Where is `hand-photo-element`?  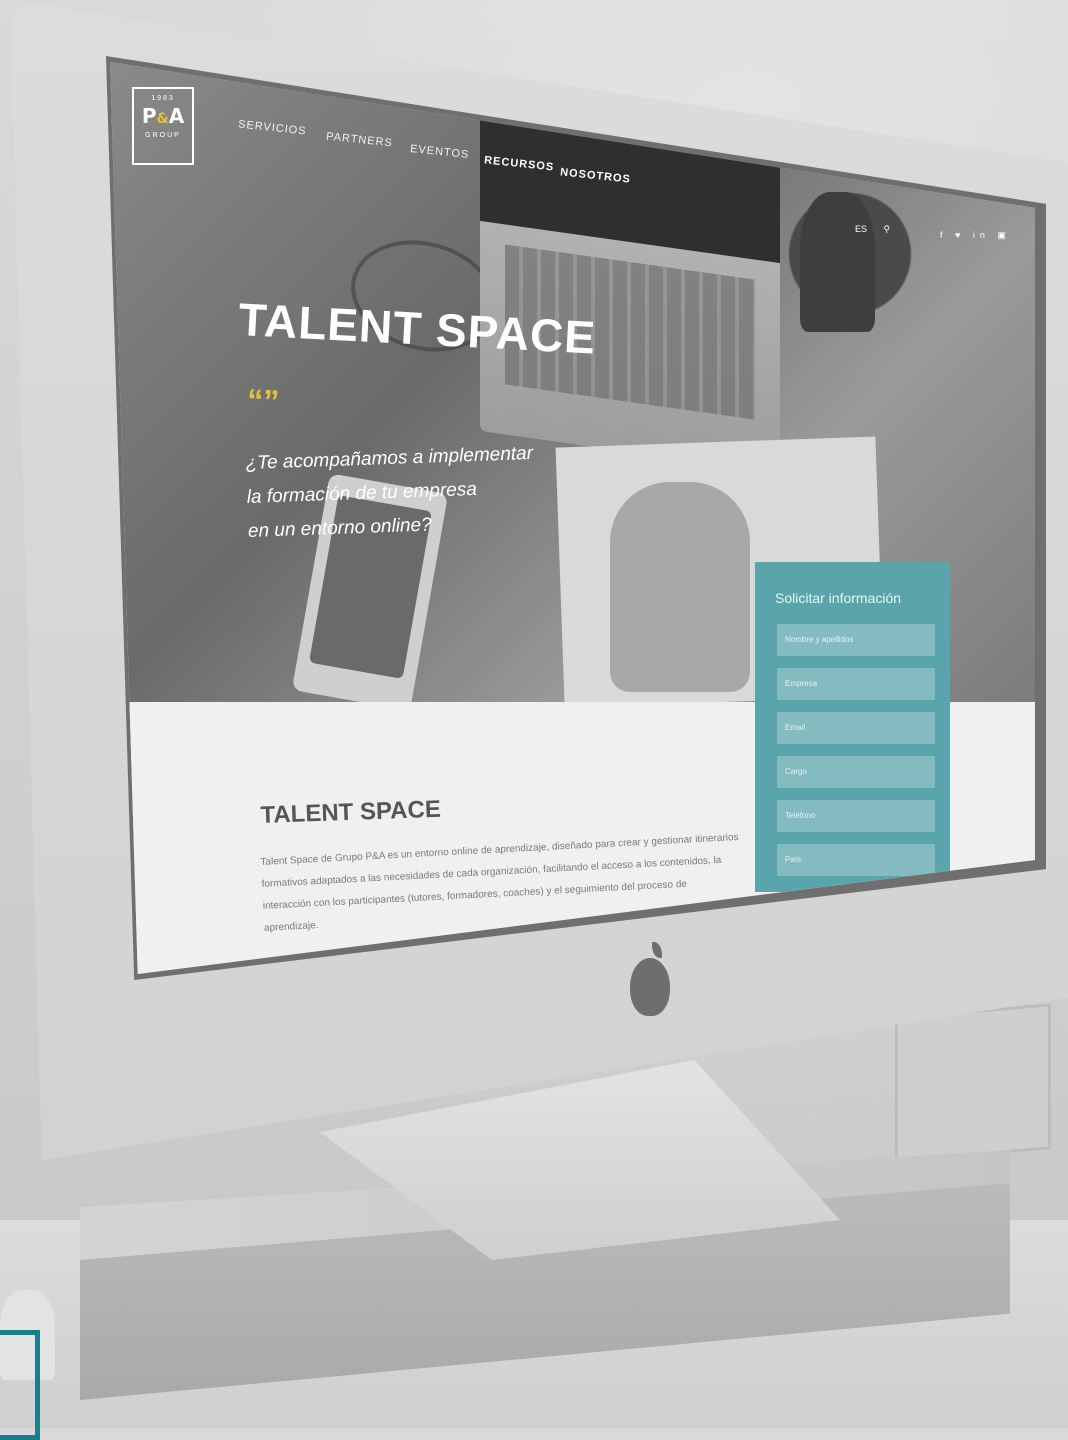 hand-photo-element is located at coordinates (680, 587).